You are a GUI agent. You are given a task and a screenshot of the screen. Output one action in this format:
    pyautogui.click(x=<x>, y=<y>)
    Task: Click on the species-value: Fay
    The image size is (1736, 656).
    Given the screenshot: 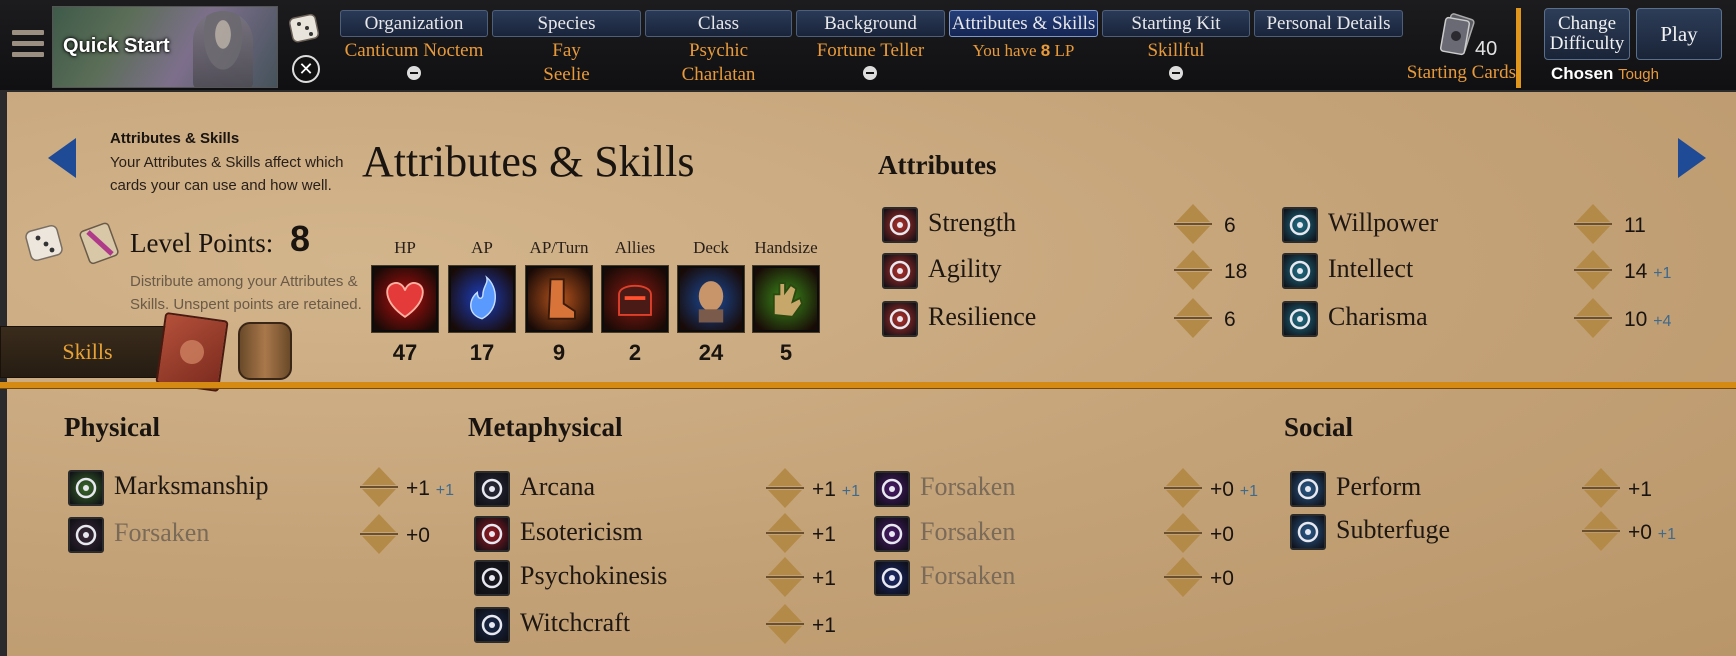 What is the action you would take?
    pyautogui.click(x=566, y=50)
    